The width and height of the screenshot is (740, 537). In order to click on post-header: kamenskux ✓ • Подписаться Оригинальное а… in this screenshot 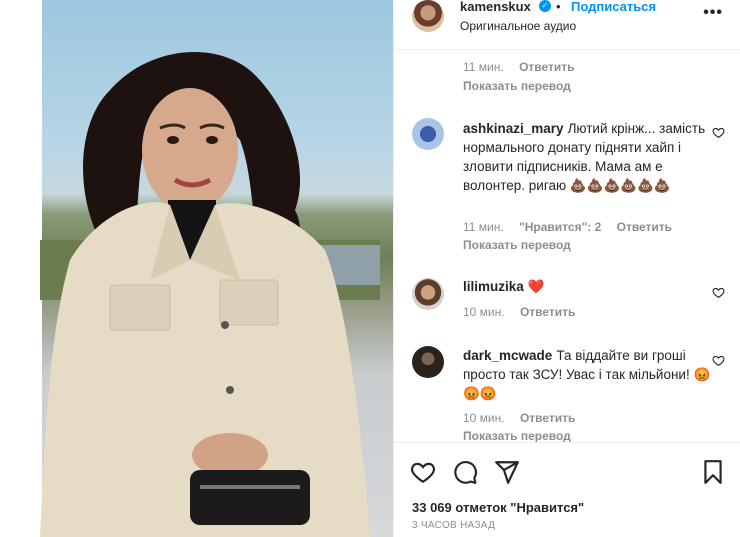, I will do `click(567, 25)`.